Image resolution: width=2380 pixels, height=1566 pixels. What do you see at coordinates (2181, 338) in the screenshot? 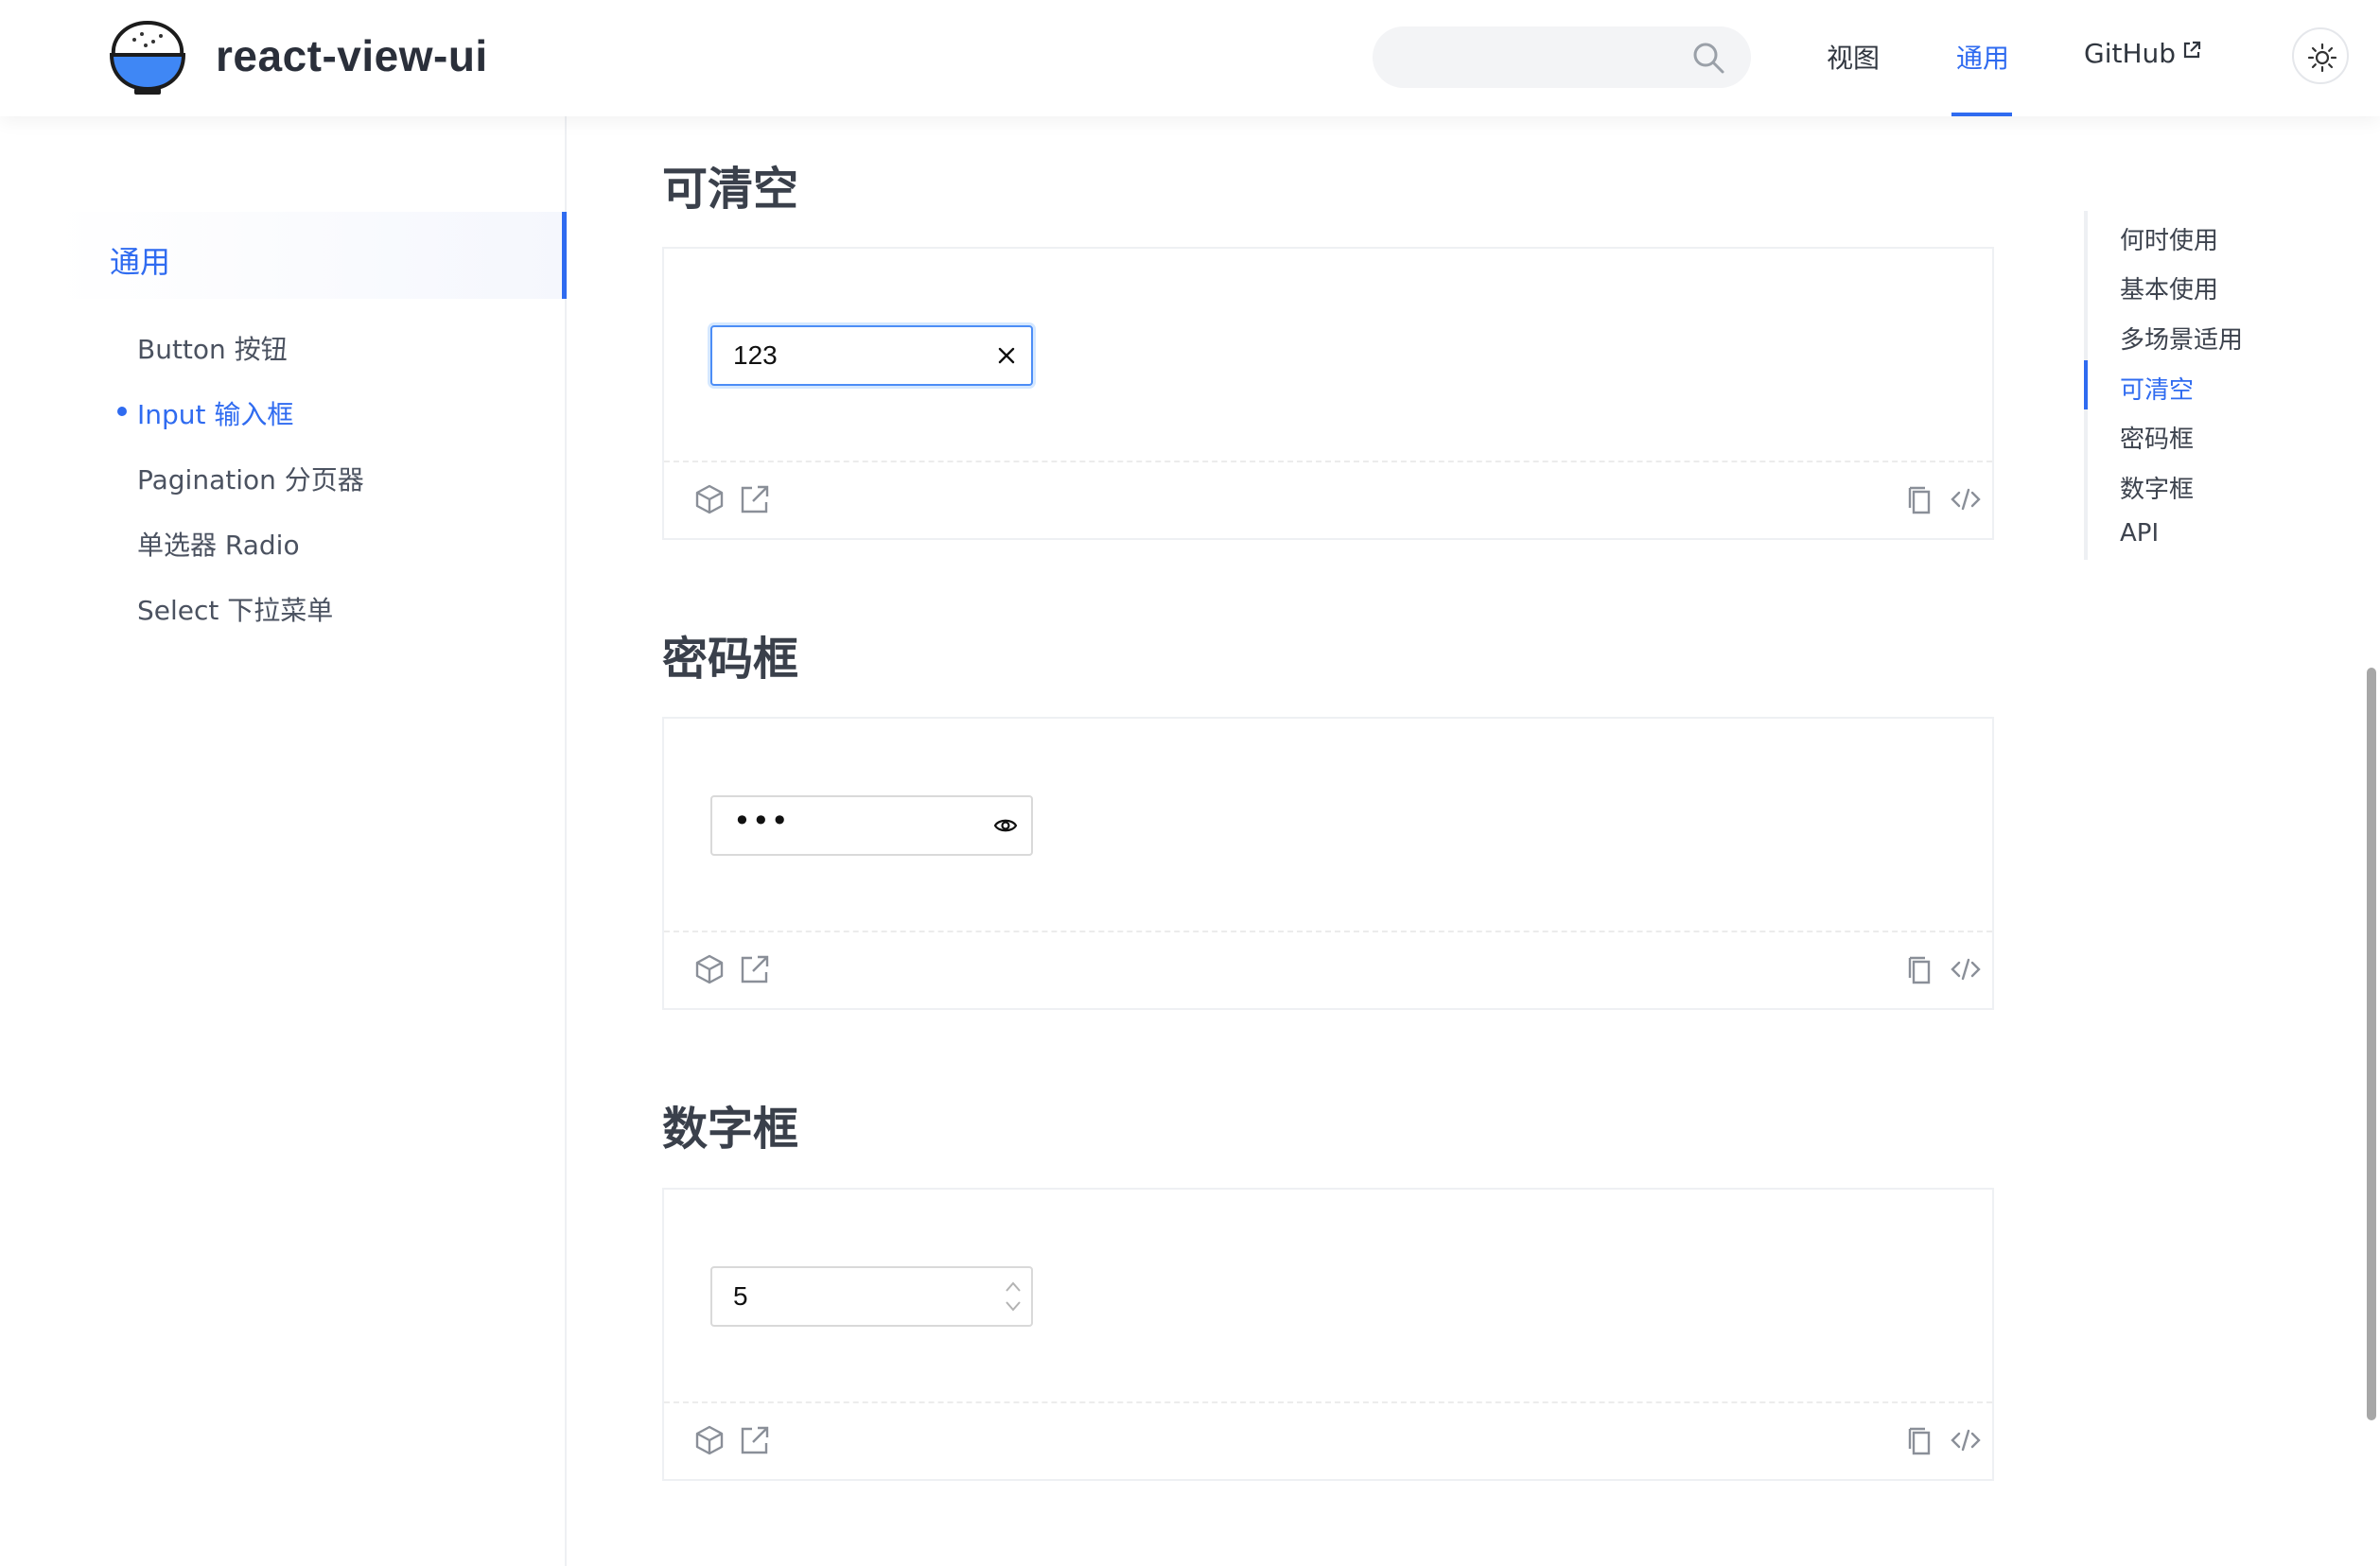
I see `toc-item-scenarios: 多场景适用` at bounding box center [2181, 338].